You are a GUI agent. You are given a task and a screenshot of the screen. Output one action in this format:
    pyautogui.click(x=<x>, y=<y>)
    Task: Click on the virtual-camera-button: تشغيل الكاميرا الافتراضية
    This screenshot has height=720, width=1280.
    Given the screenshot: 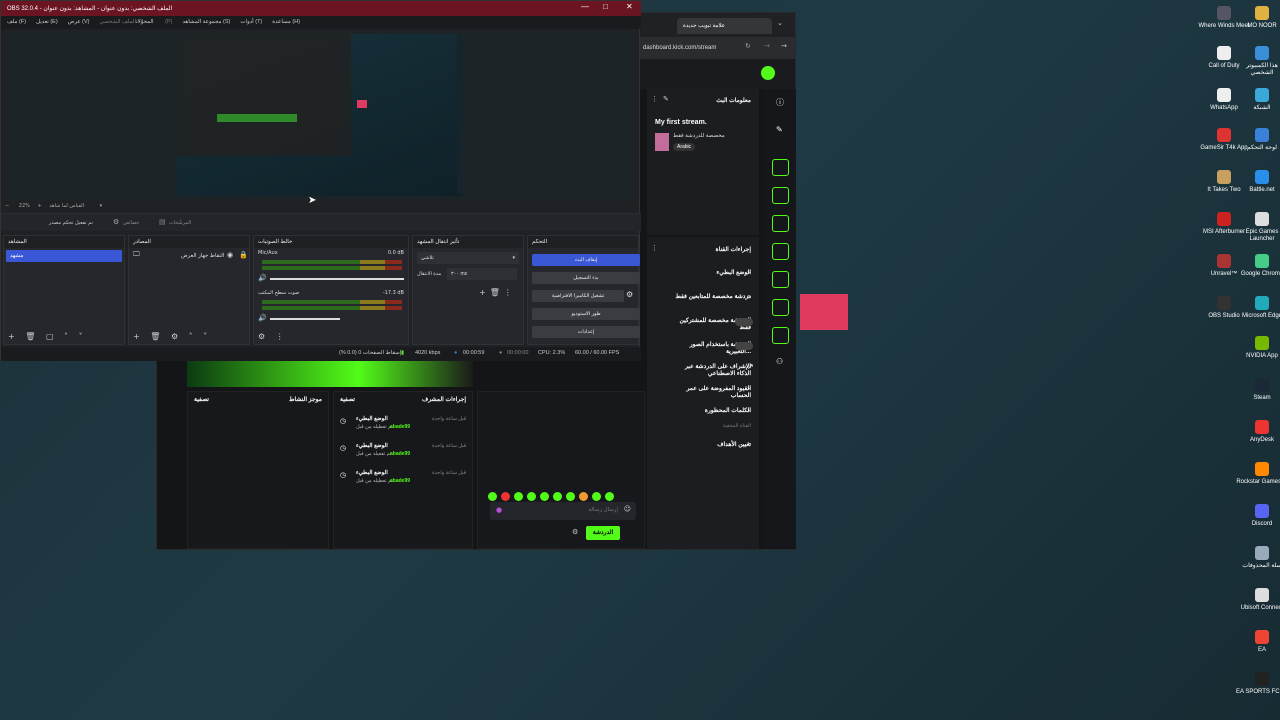 What is the action you would take?
    pyautogui.click(x=578, y=296)
    